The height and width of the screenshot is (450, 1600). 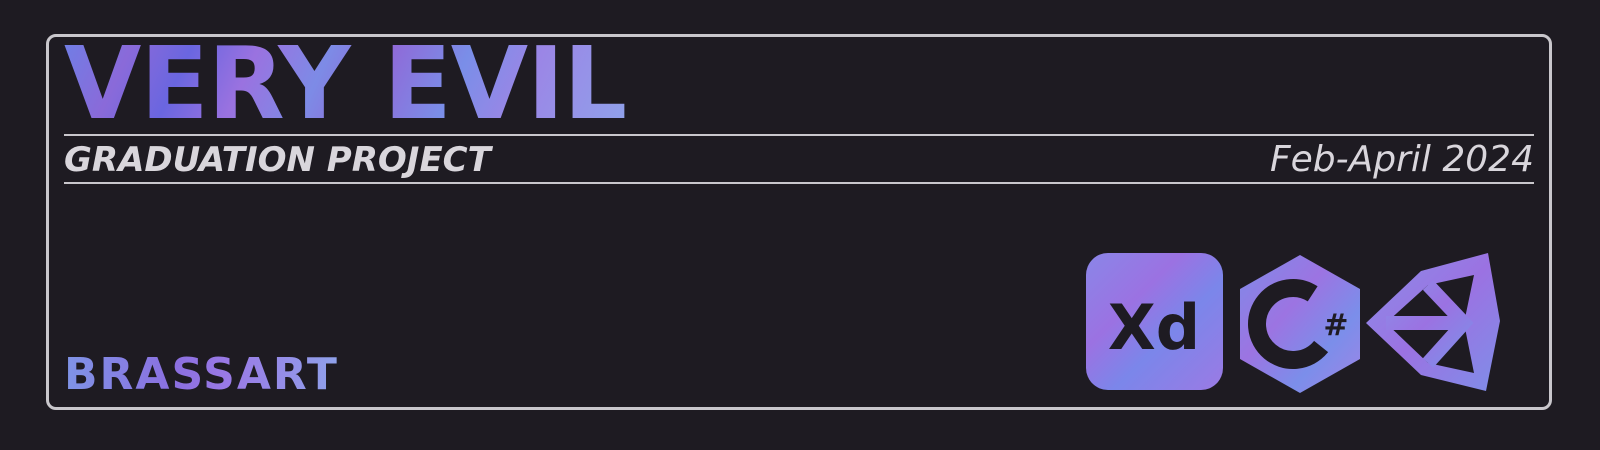 What do you see at coordinates (1300, 324) in the screenshot?
I see `csharp-icon: #` at bounding box center [1300, 324].